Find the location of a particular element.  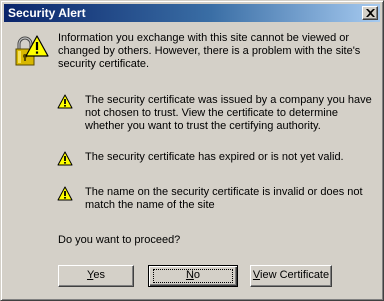

yes-label: es is located at coordinates (99, 275).